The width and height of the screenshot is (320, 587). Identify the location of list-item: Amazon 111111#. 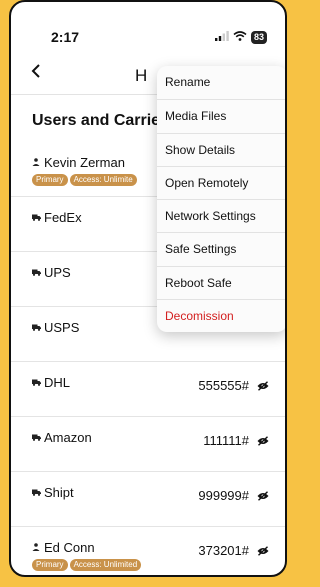
(148, 443).